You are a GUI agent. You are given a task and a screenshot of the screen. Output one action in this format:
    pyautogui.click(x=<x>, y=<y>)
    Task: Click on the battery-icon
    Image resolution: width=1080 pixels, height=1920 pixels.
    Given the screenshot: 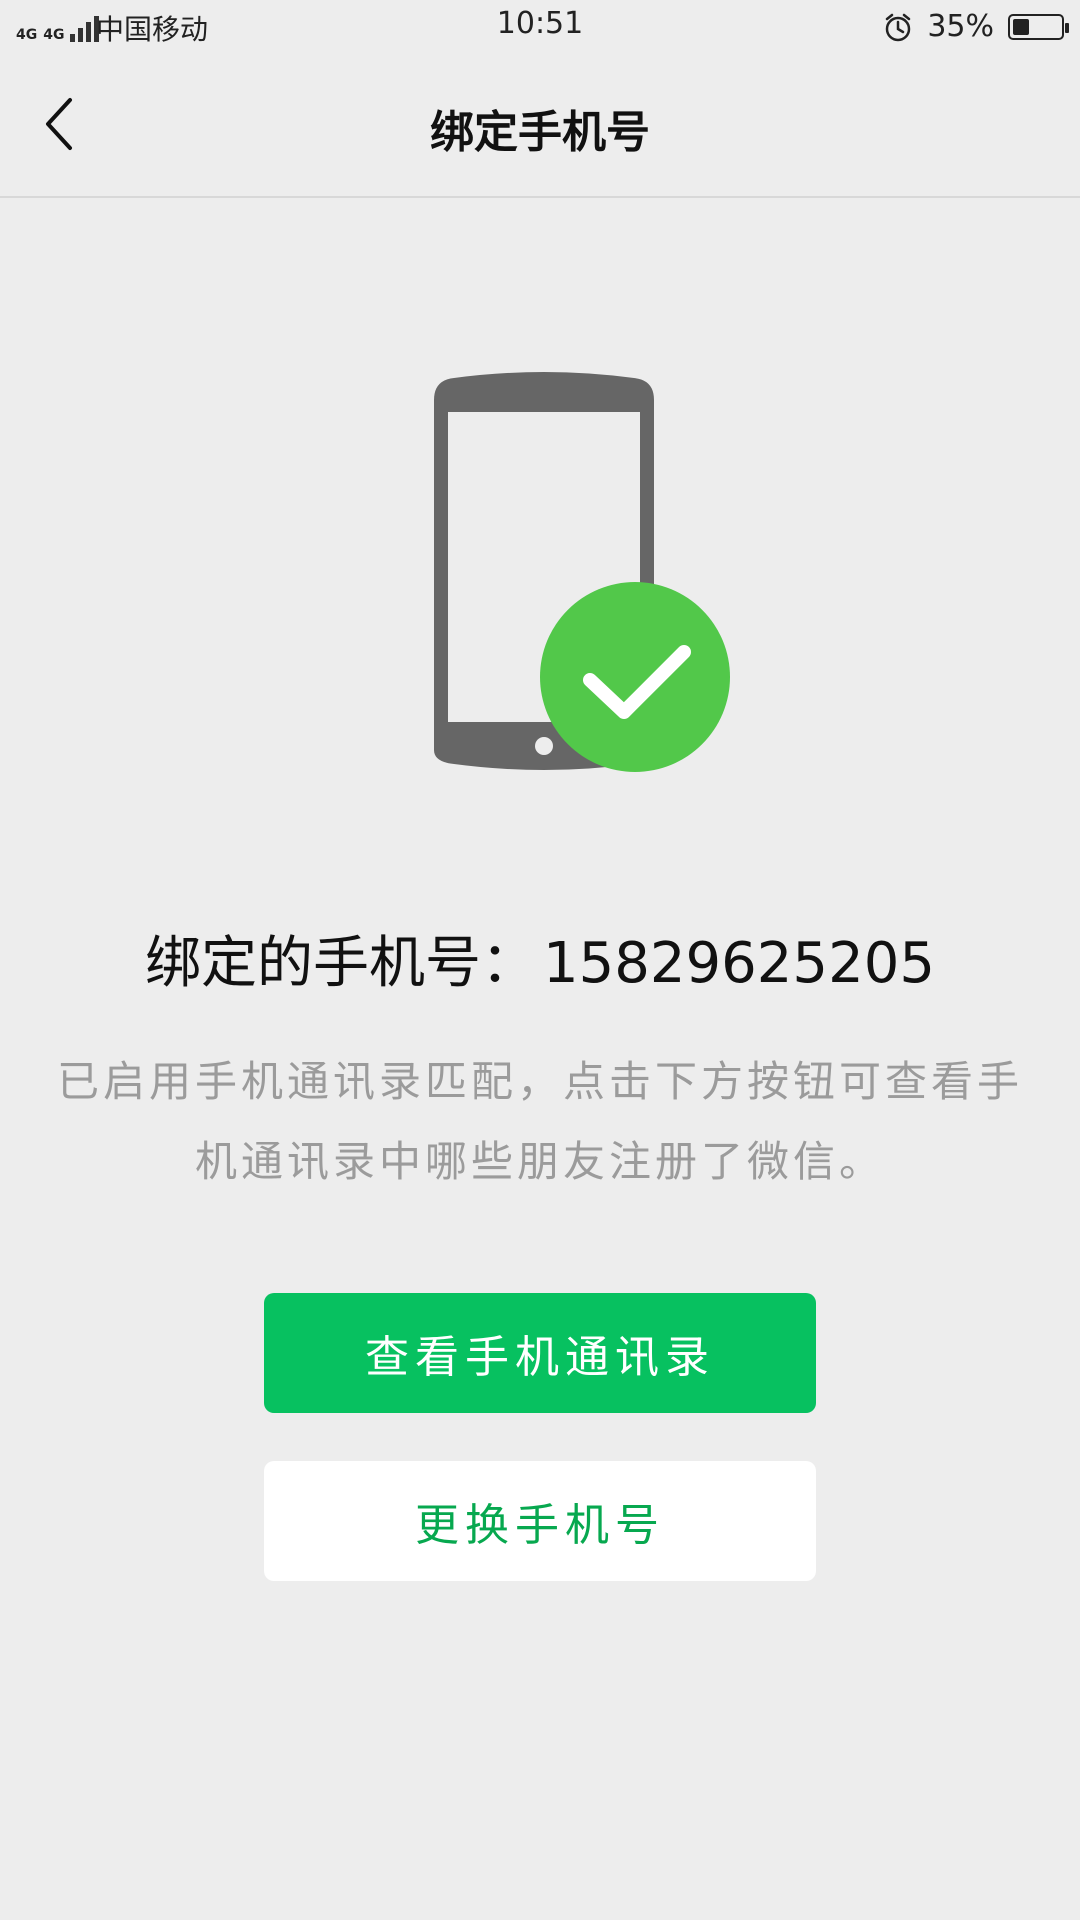 What is the action you would take?
    pyautogui.click(x=1038, y=26)
    